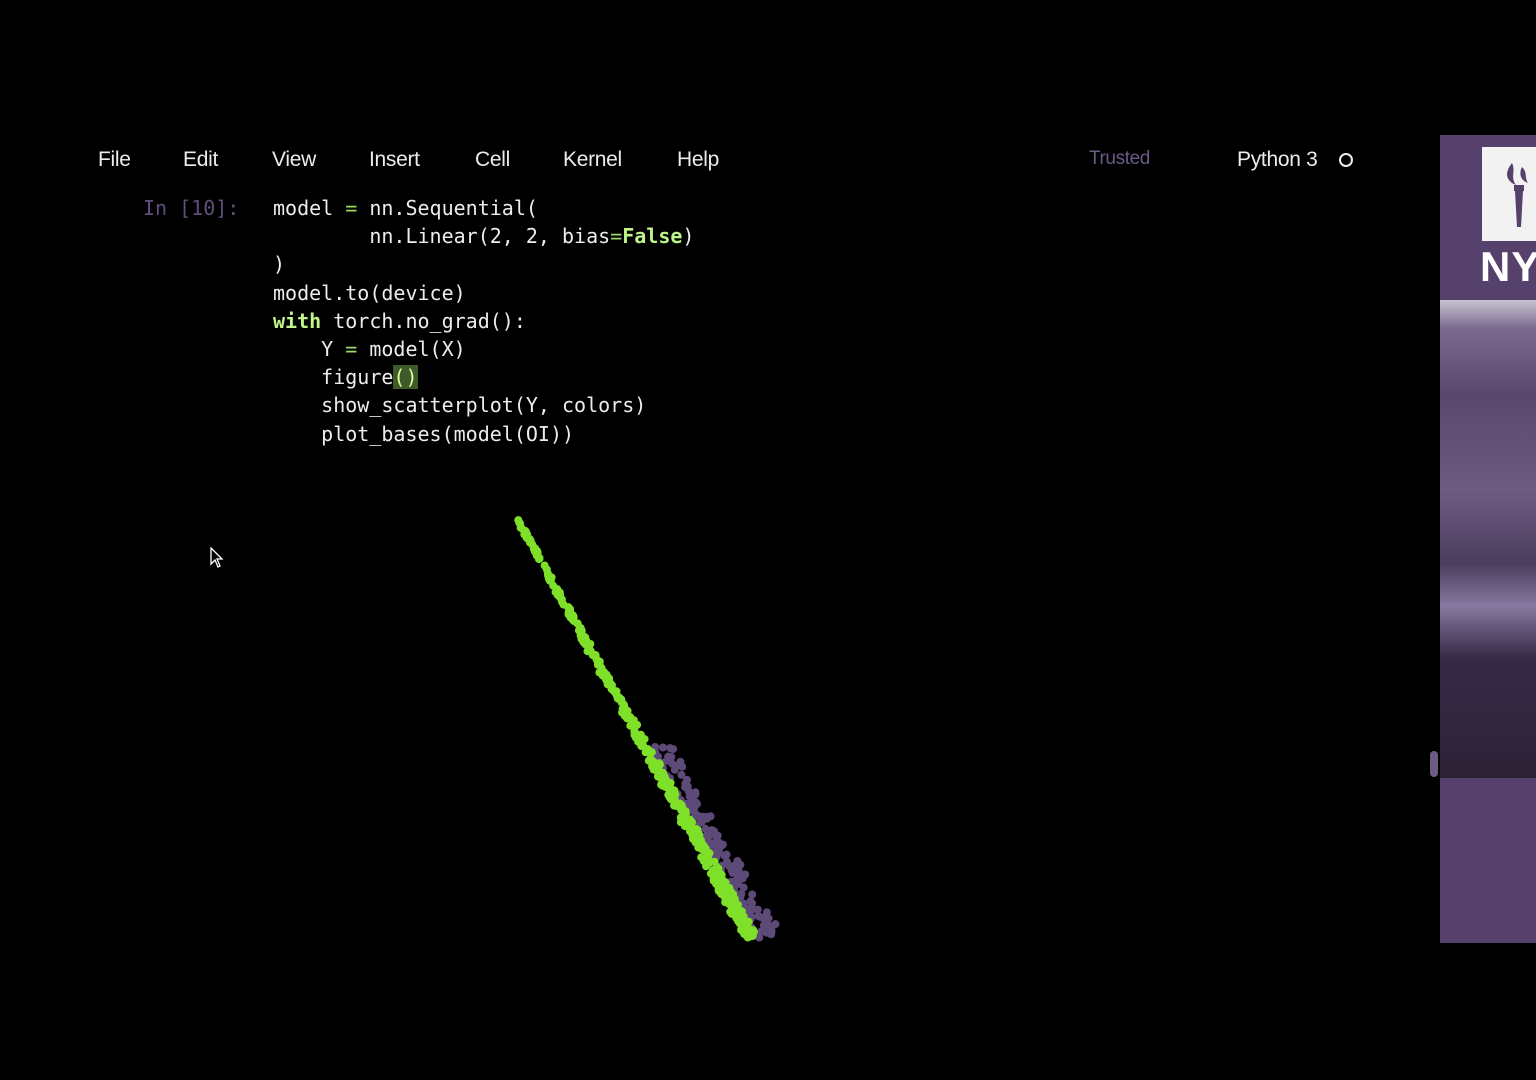  What do you see at coordinates (492, 160) in the screenshot?
I see `menu-cell: Cell` at bounding box center [492, 160].